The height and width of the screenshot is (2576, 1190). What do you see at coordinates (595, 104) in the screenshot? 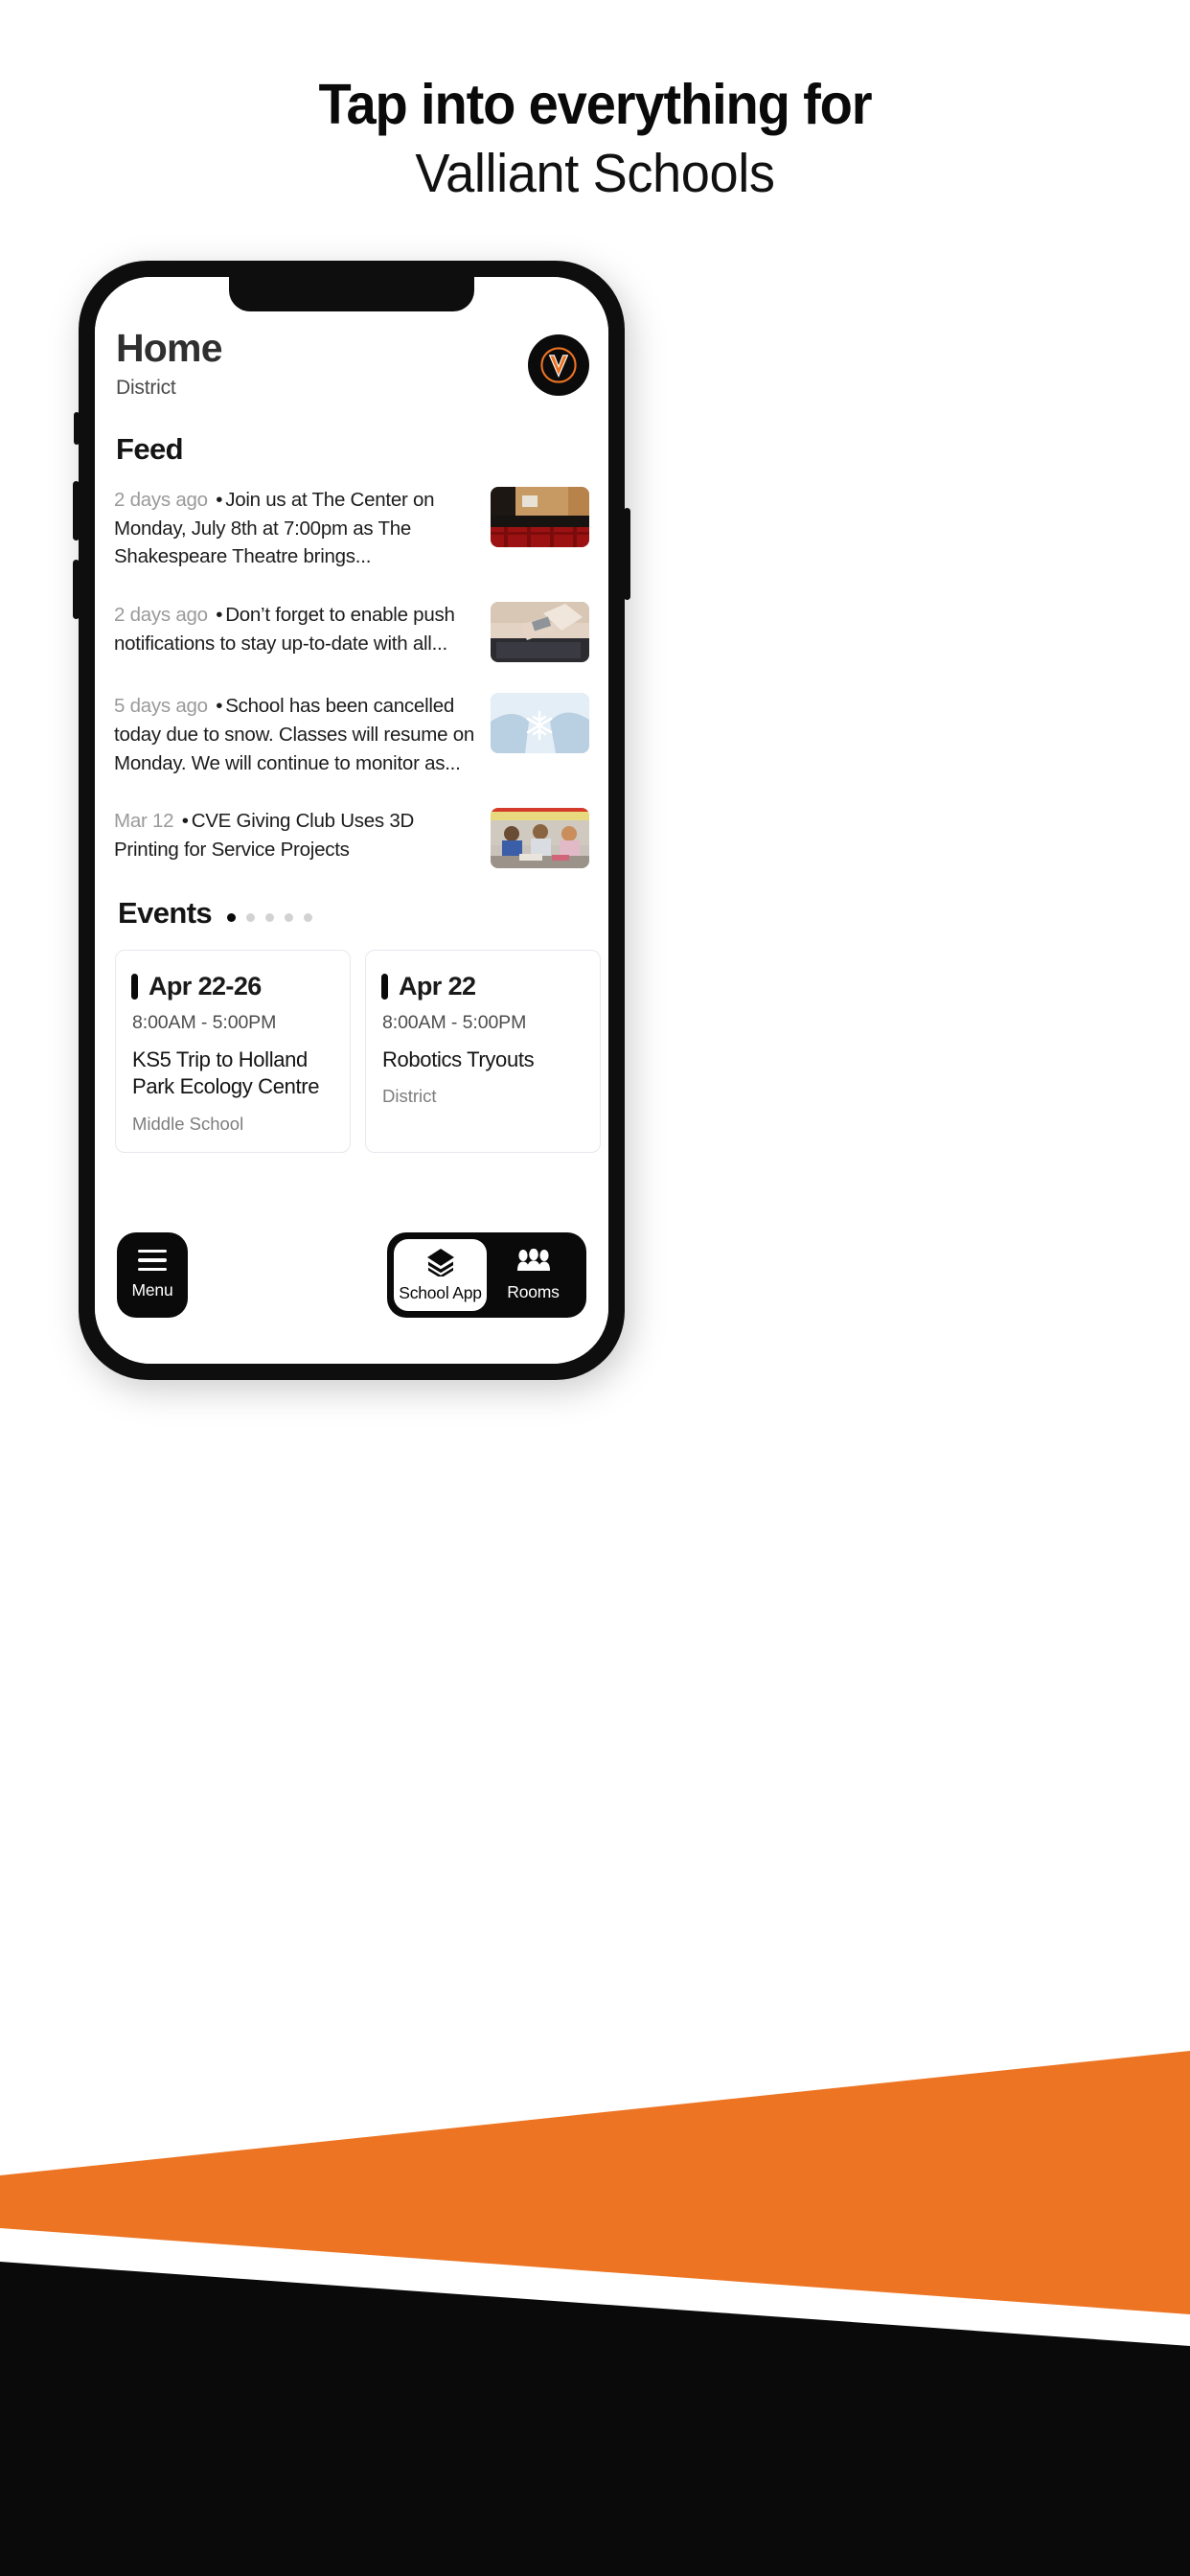
I see `headline-line-1: Tap into everything for` at bounding box center [595, 104].